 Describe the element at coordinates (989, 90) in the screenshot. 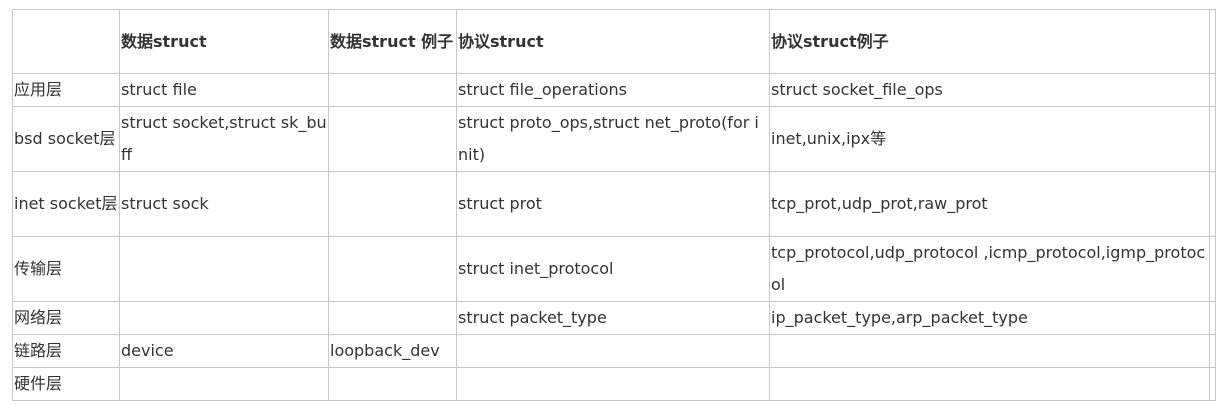

I see `cell-protocol-struct-example: struct socket_file_ops` at that location.